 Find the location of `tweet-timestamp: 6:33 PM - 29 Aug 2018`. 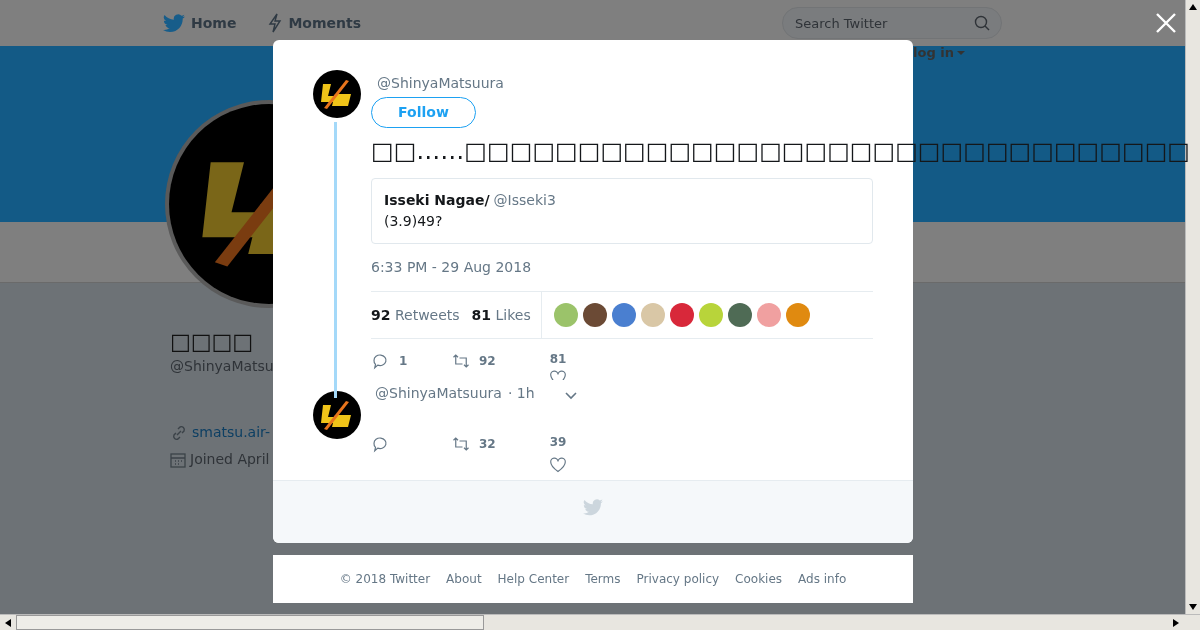

tweet-timestamp: 6:33 PM - 29 Aug 2018 is located at coordinates (452, 267).